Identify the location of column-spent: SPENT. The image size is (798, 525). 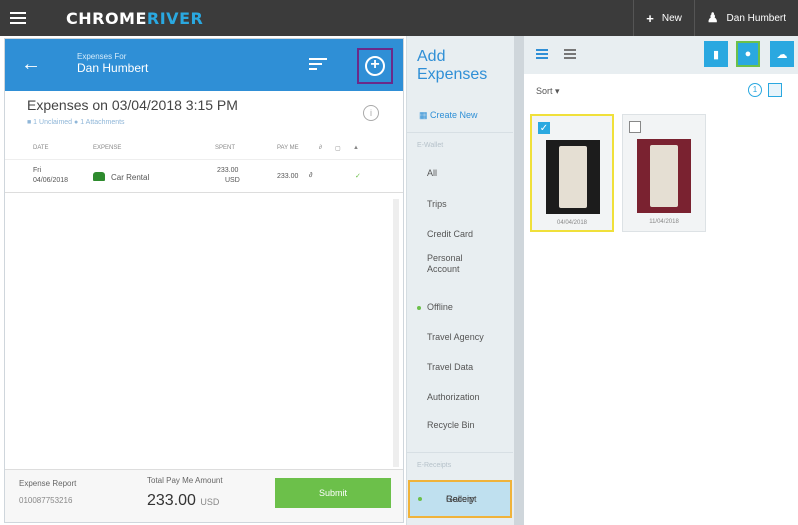
(225, 148).